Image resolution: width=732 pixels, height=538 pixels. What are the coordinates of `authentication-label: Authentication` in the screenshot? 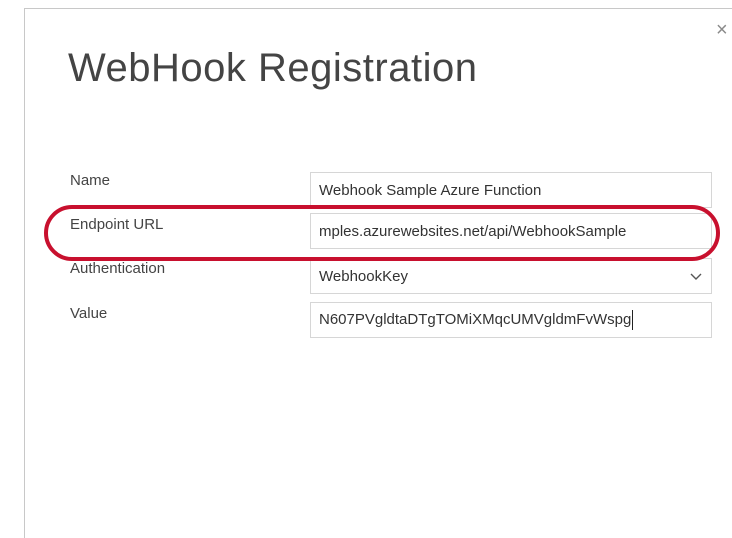 It's located at (118, 268).